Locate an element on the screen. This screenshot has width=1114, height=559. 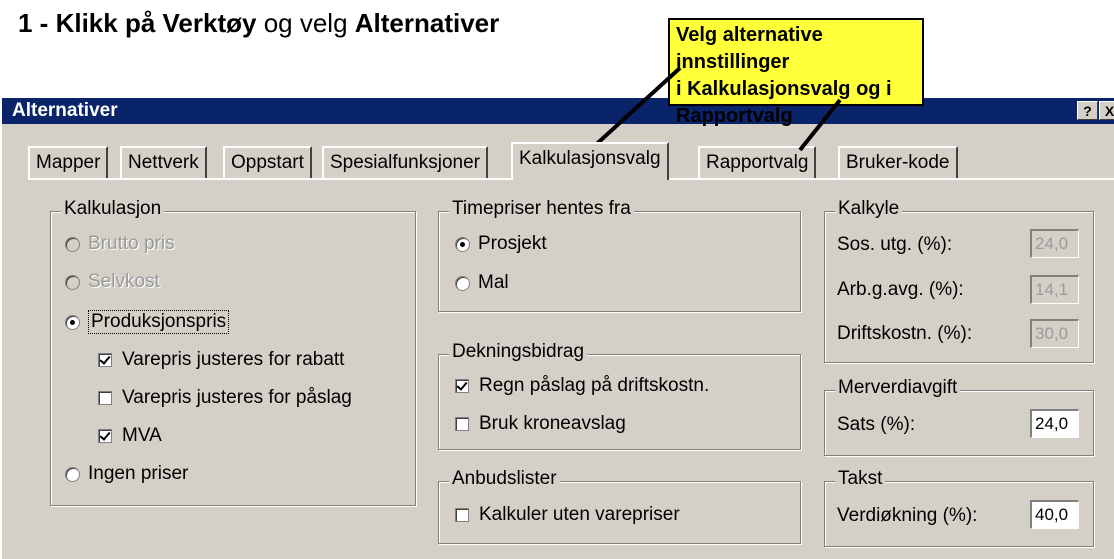
anbudslister-title: Anbudslister is located at coordinates (504, 479).